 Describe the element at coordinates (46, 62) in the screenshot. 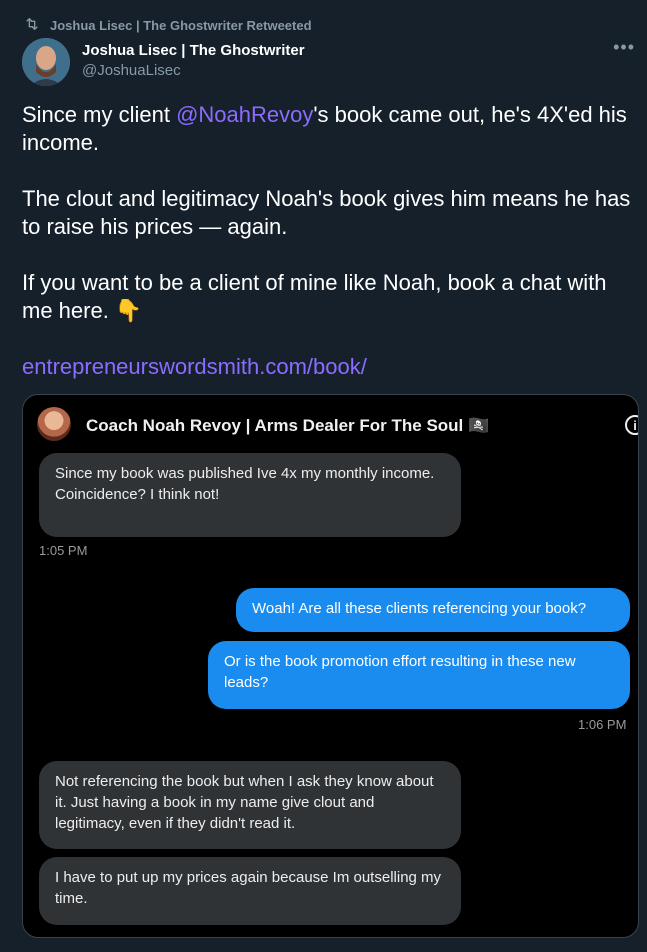

I see `author-avatar` at that location.